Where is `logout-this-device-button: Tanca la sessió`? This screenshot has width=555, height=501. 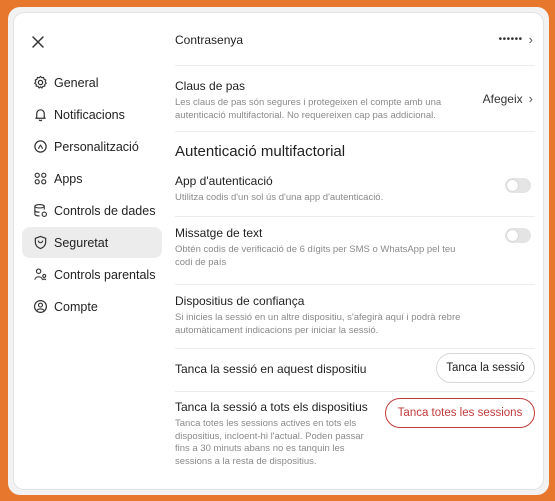 logout-this-device-button: Tanca la sessió is located at coordinates (485, 368).